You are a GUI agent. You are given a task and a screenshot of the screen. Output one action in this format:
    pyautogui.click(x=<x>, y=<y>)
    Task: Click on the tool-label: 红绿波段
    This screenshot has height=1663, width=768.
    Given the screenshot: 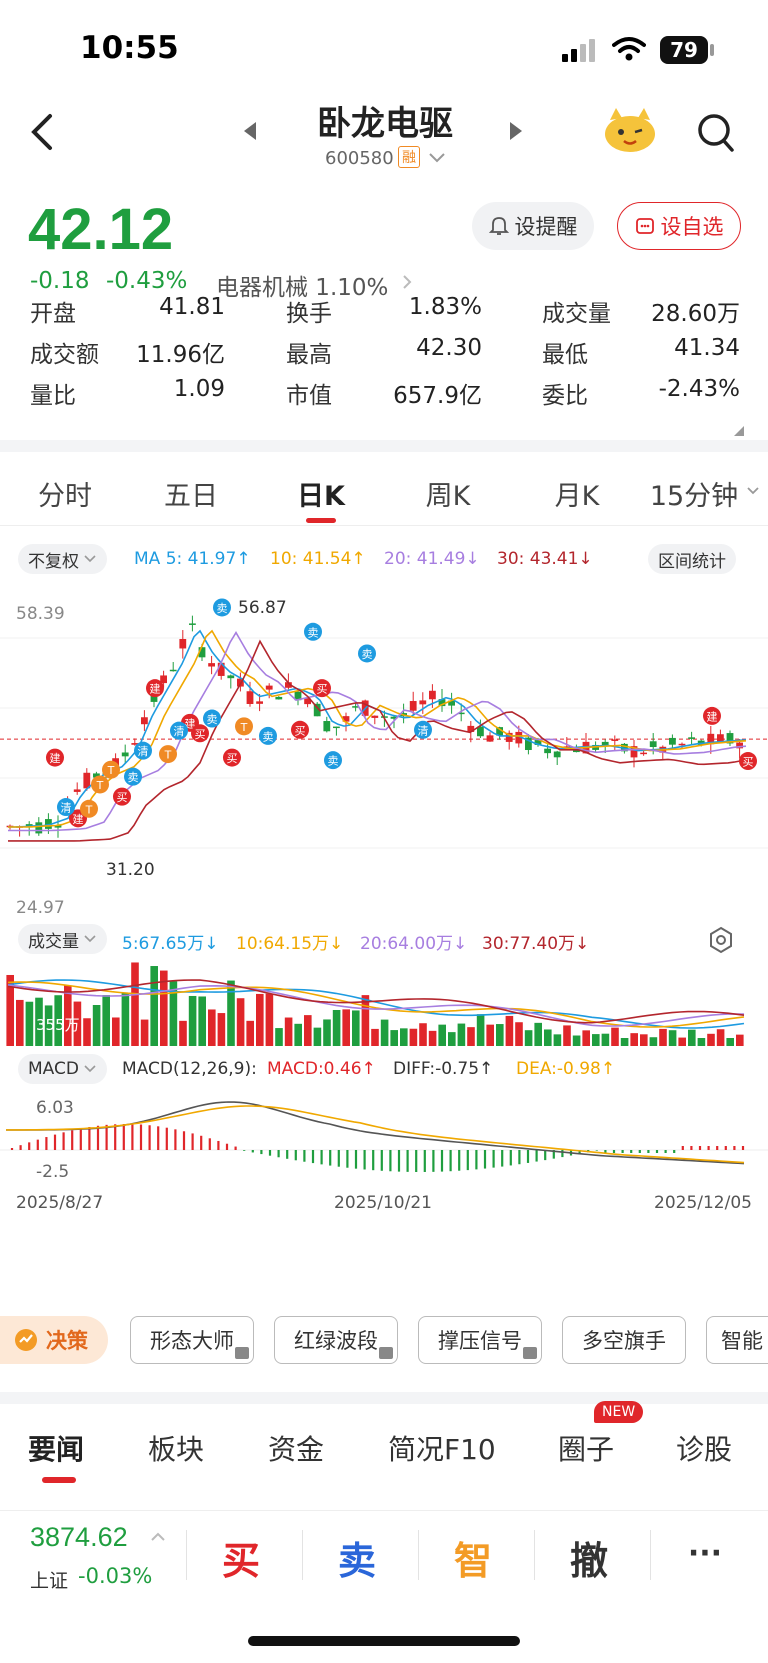 What is the action you would take?
    pyautogui.click(x=336, y=1341)
    